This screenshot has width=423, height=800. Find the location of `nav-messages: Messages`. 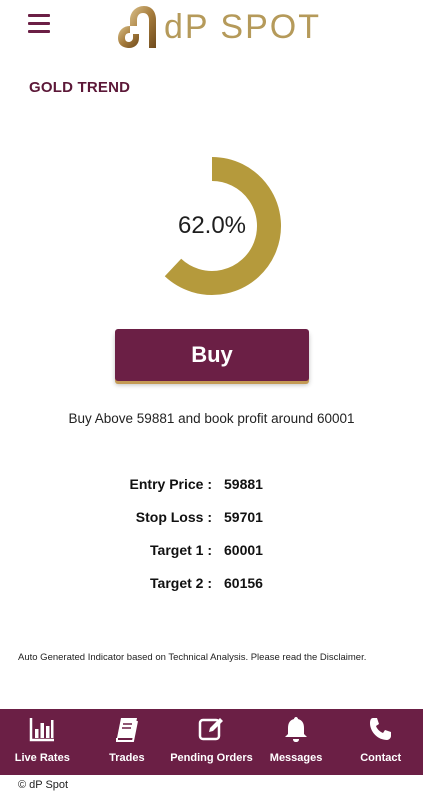

nav-messages: Messages is located at coordinates (296, 742).